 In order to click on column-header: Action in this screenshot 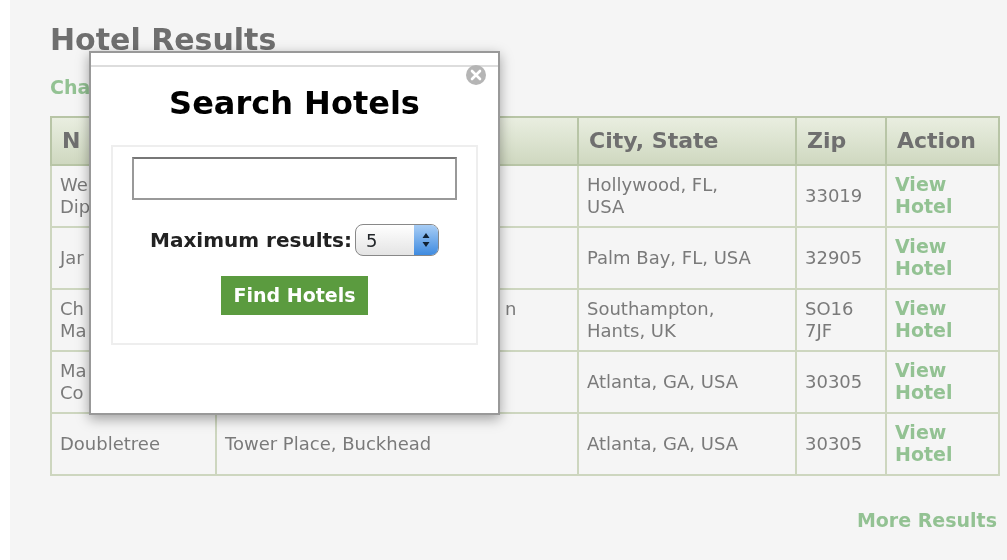, I will do `click(942, 140)`.